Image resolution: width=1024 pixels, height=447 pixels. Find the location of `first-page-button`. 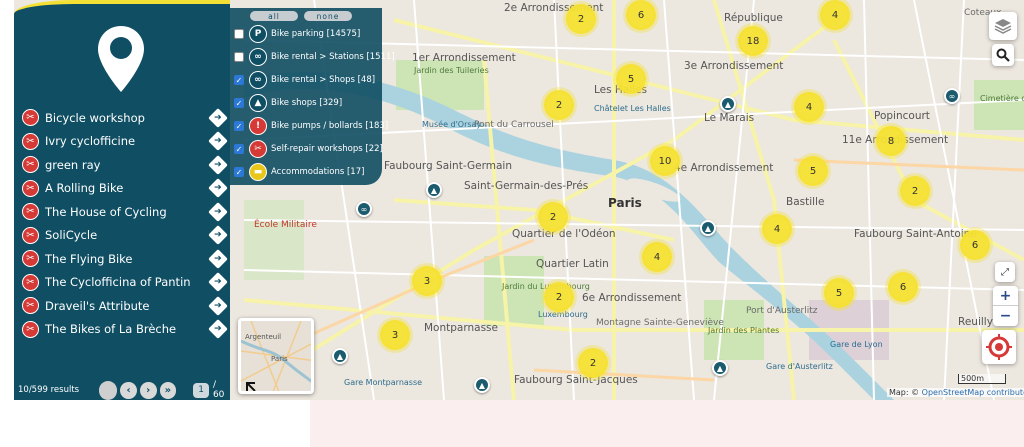

first-page-button is located at coordinates (108, 390).